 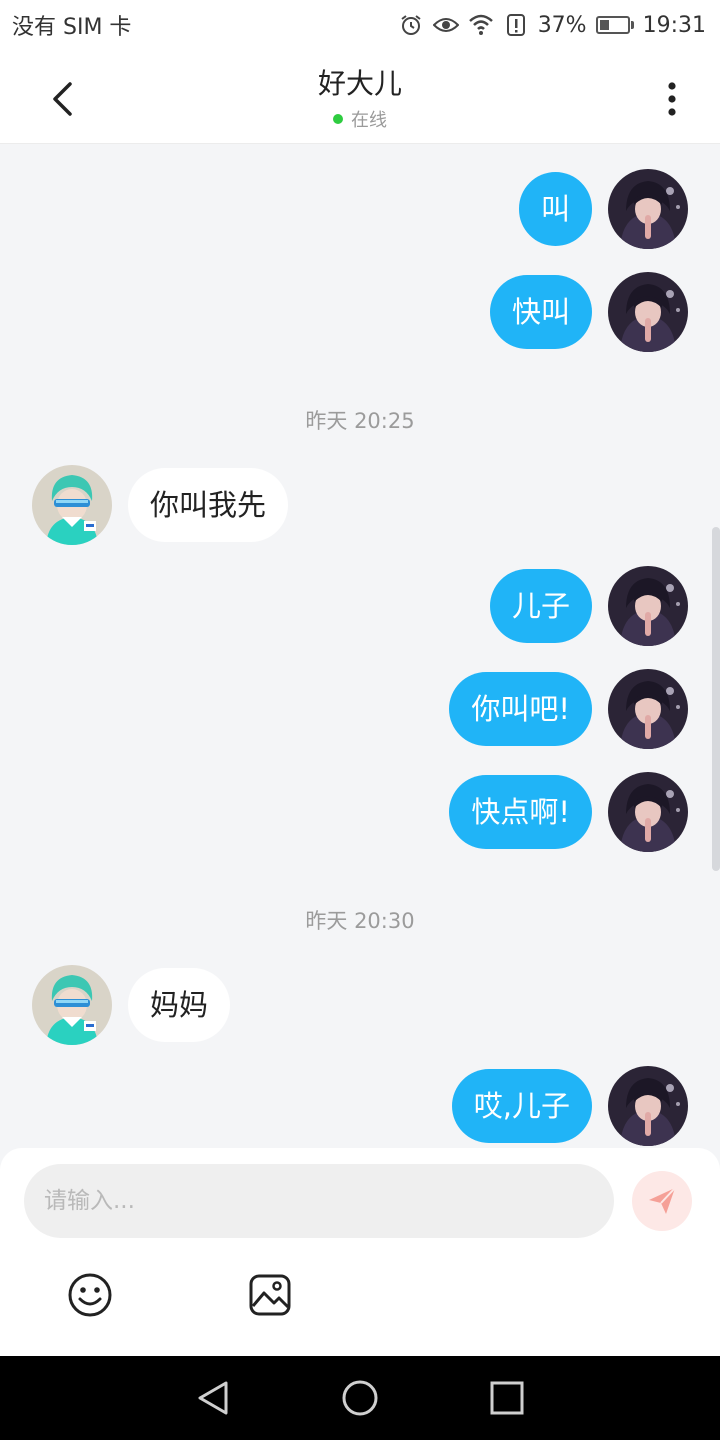 What do you see at coordinates (562, 25) in the screenshot?
I see `battery-percent: 37%` at bounding box center [562, 25].